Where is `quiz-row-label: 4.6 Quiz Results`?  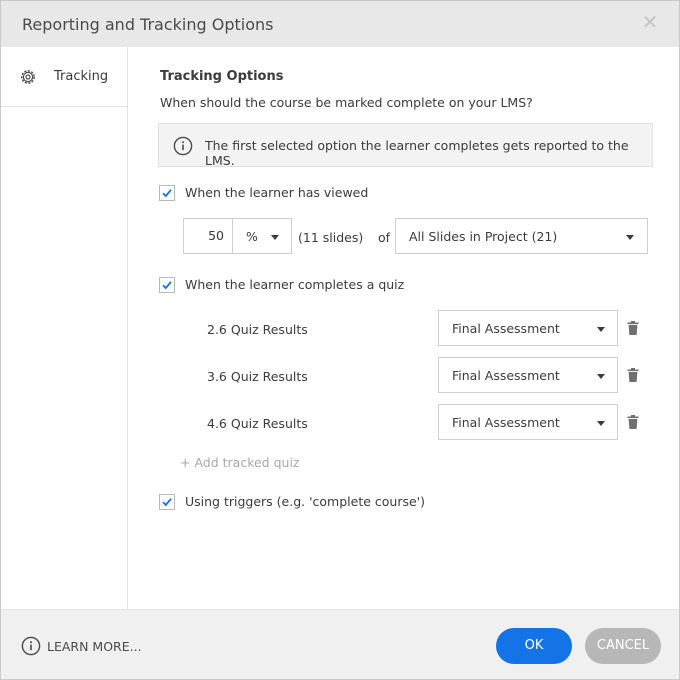
quiz-row-label: 4.6 Quiz Results is located at coordinates (257, 423).